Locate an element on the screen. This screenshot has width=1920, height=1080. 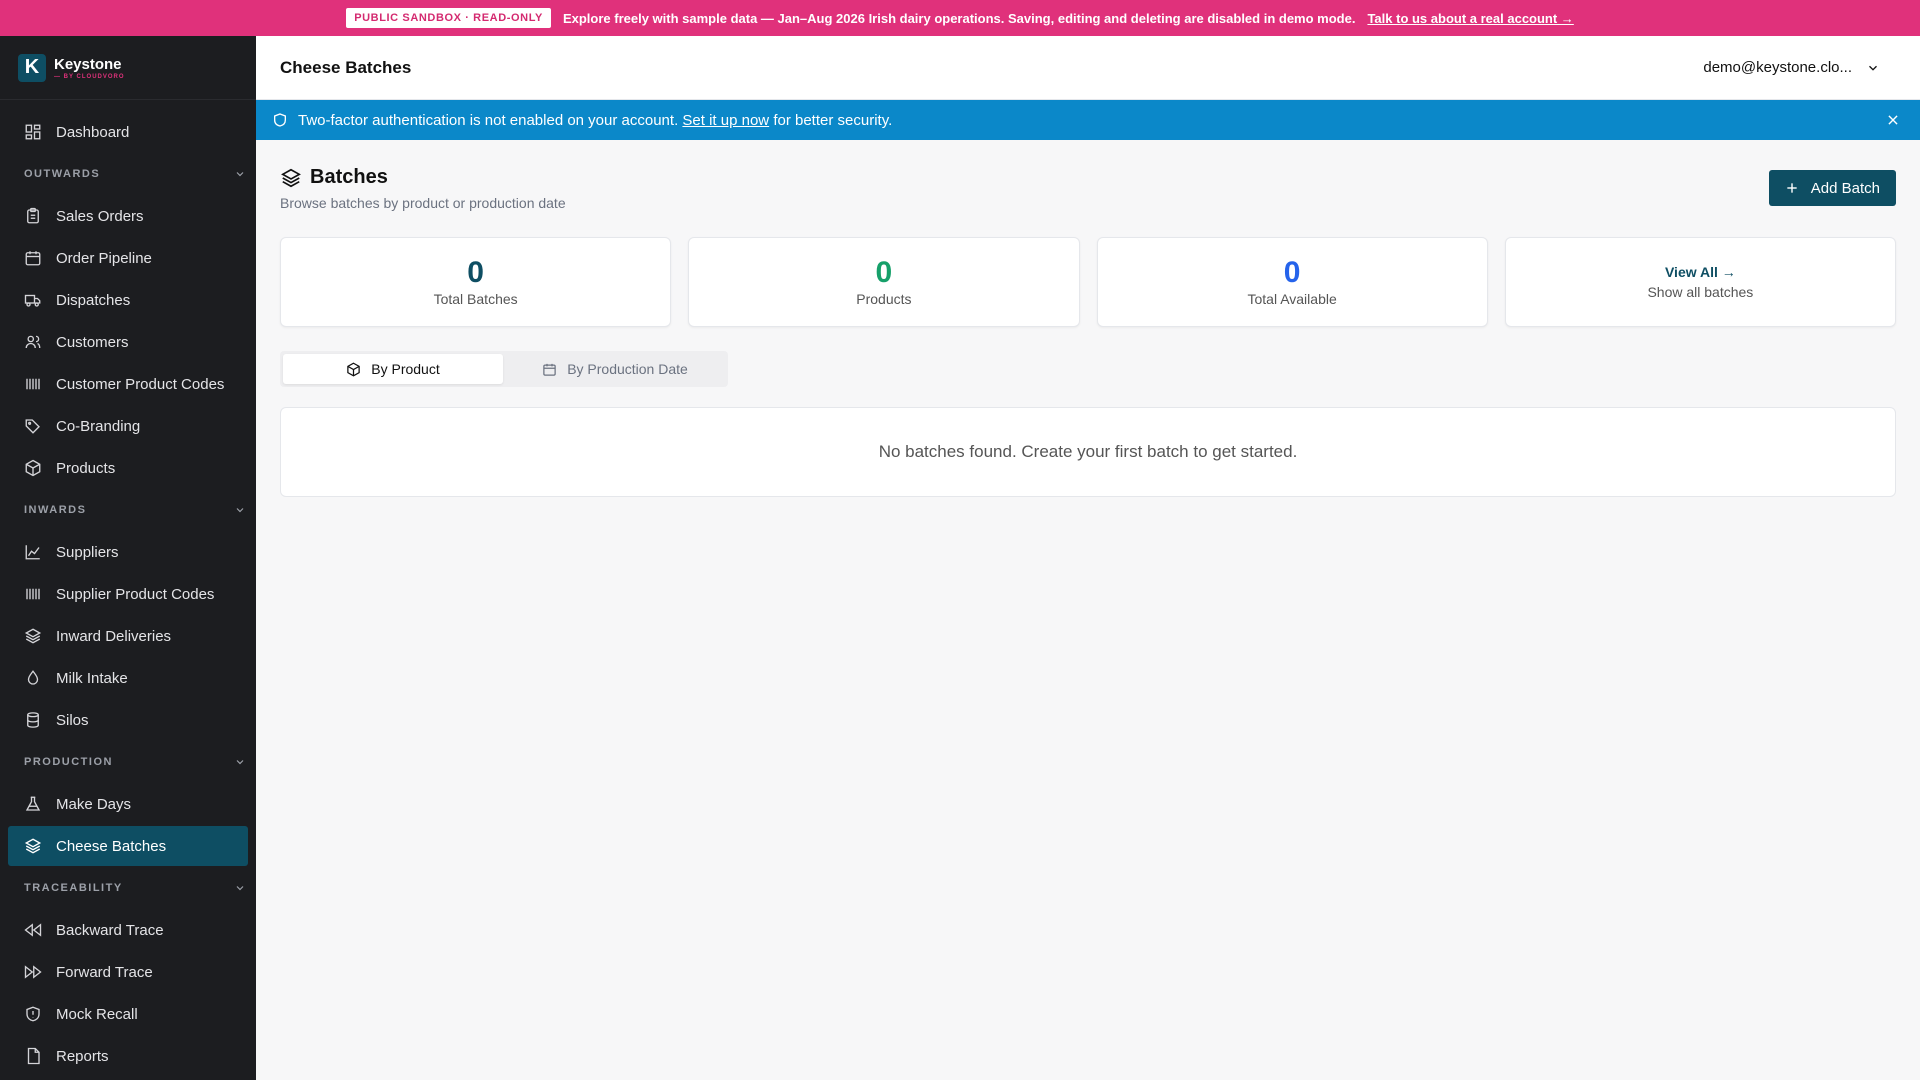
sidebar-item-forward-trace: Forward Trace is located at coordinates (128, 972).